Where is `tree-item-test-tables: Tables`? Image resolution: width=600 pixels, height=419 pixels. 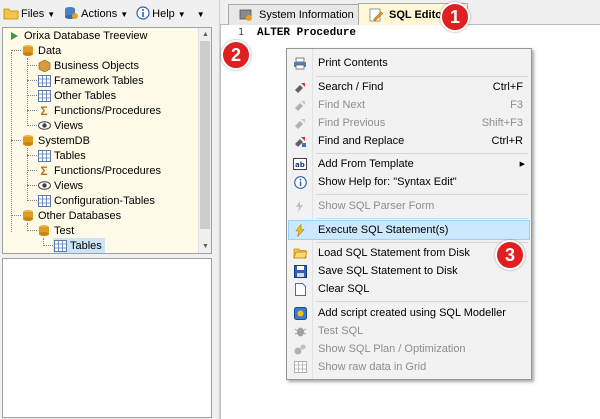
tree-item-test-tables: Tables is located at coordinates (79, 245).